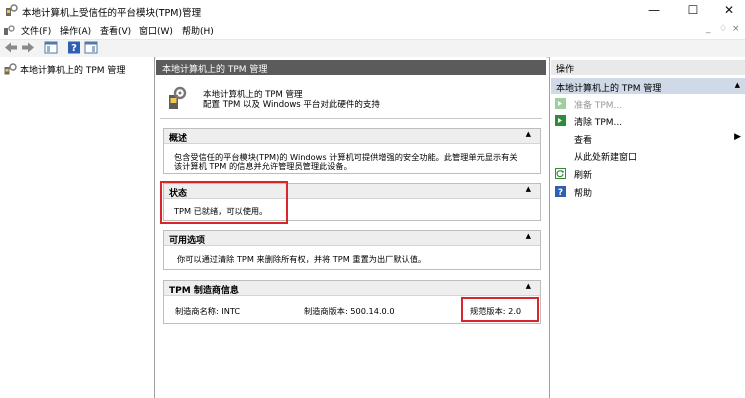  Describe the element at coordinates (112, 13) in the screenshot. I see `window-title: 本地计算机上受信任的平台模块(TPM)管理` at that location.